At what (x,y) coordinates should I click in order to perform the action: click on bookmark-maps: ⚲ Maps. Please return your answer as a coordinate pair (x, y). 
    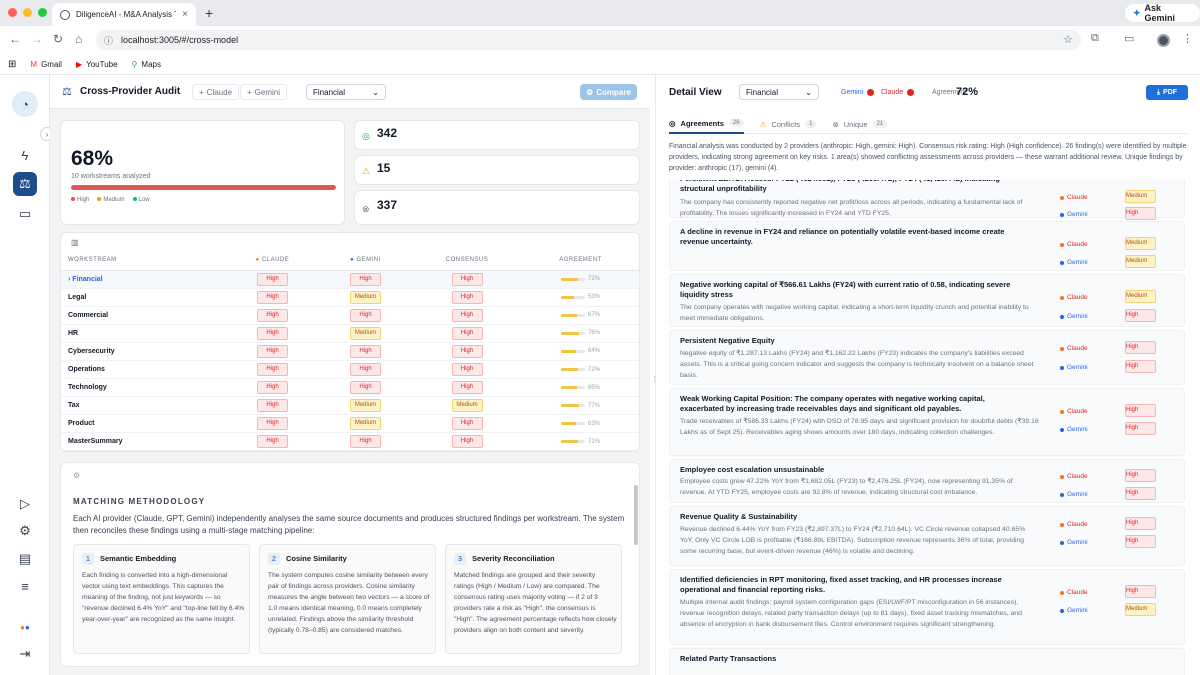
    Looking at the image, I should click on (146, 64).